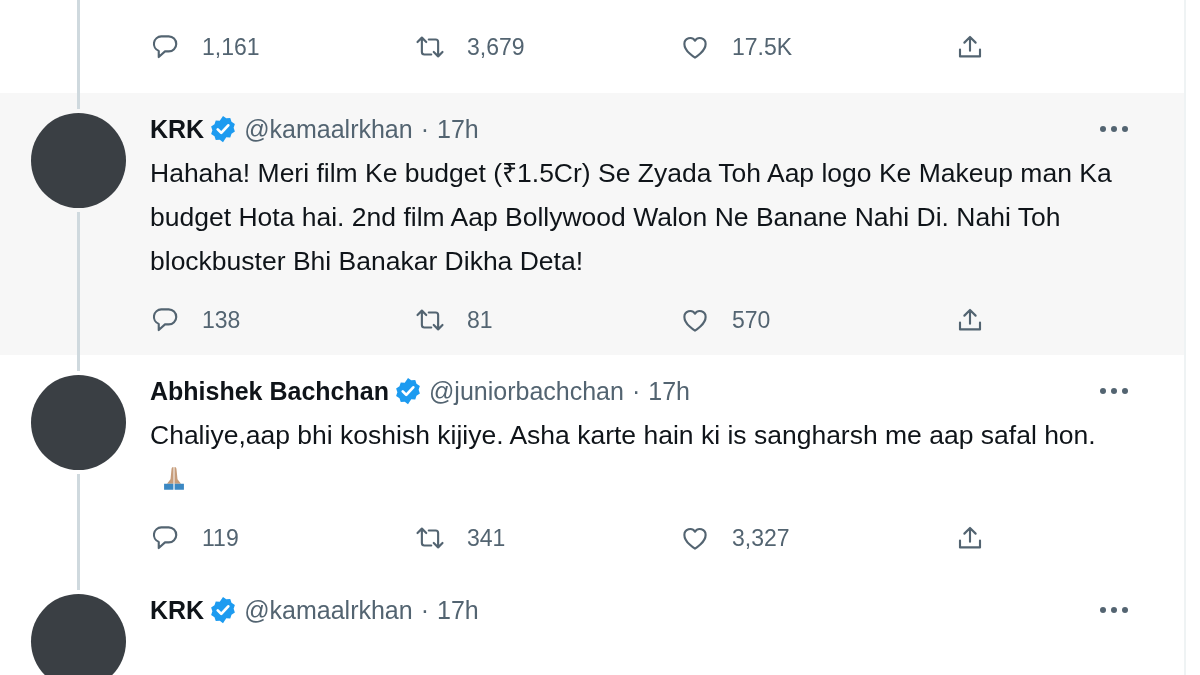 The image size is (1200, 675). I want to click on display-name: Abhishek Bachchan, so click(269, 391).